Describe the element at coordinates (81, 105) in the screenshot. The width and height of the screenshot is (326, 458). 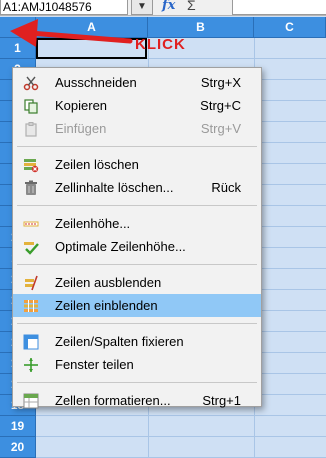
I see `menu-item-label: Kopieren` at that location.